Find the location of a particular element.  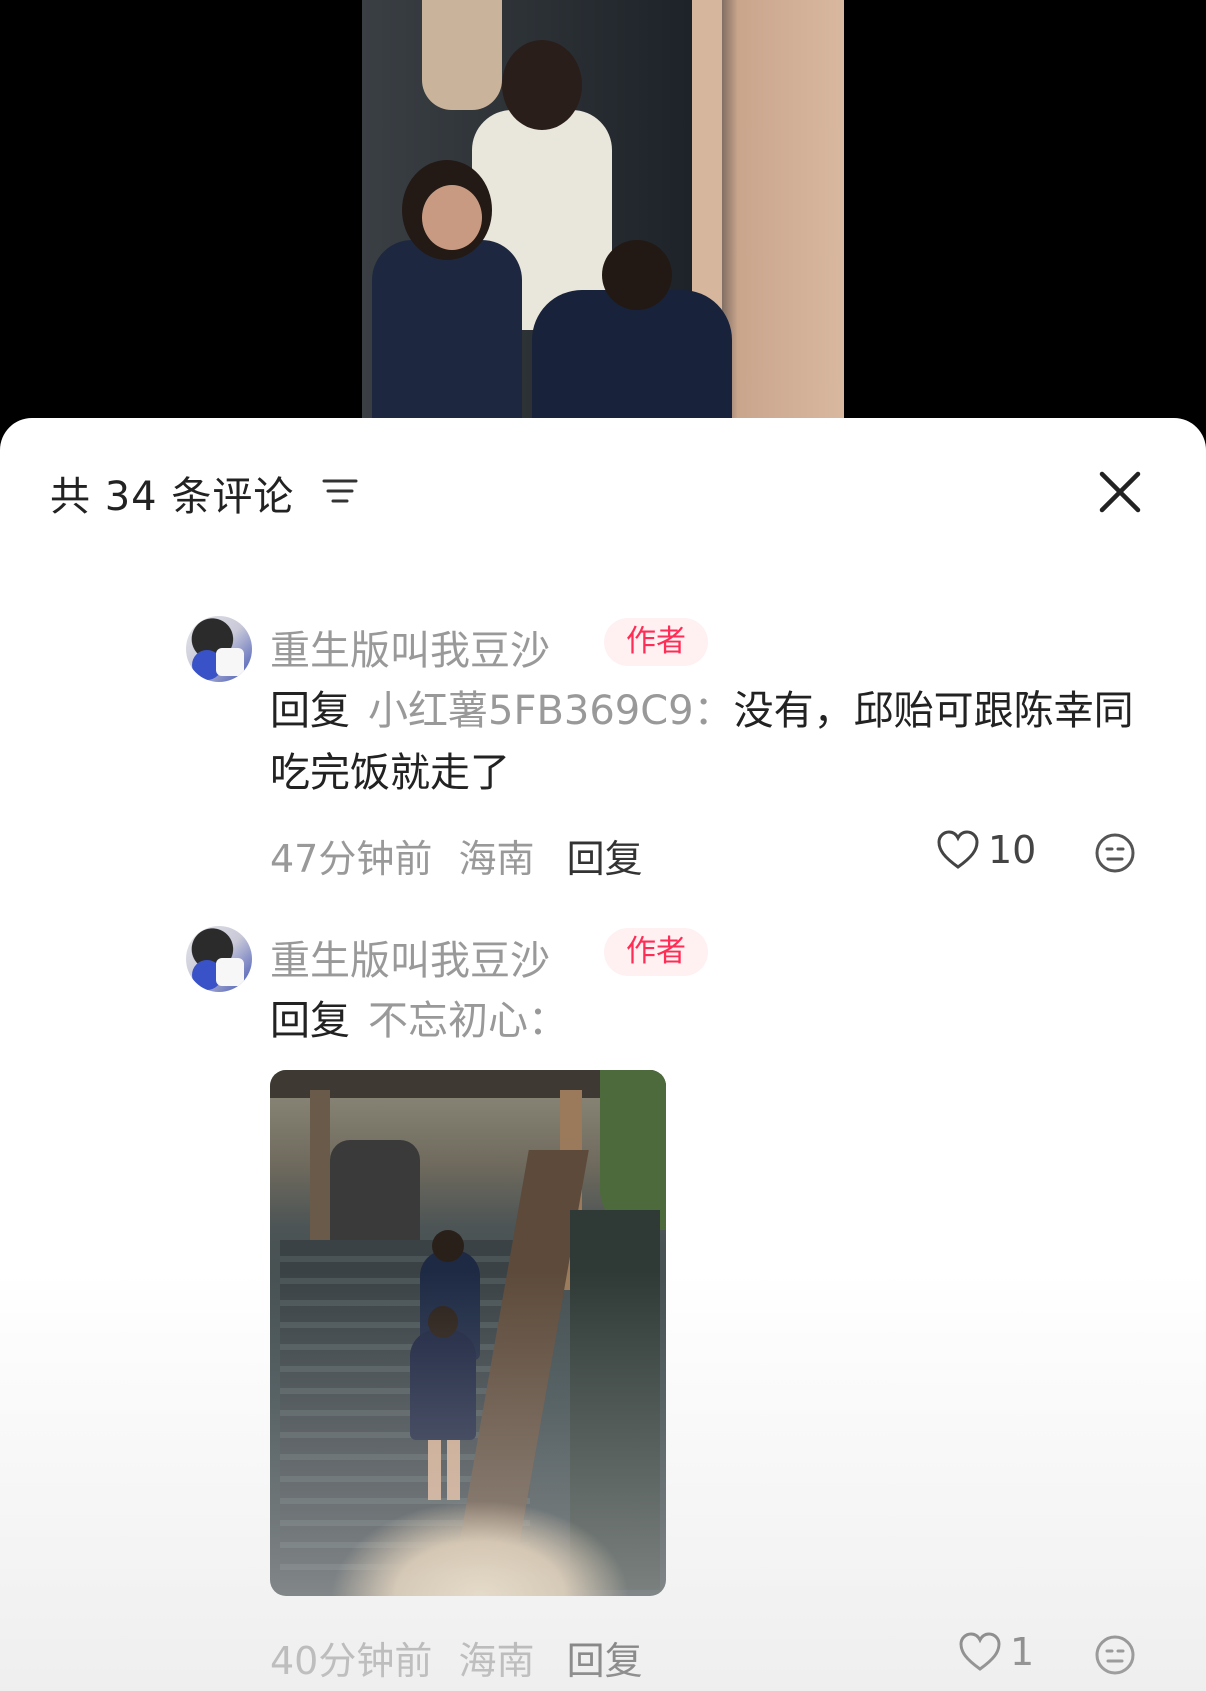

comments-count-title: 共 34 条评论 is located at coordinates (172, 497).